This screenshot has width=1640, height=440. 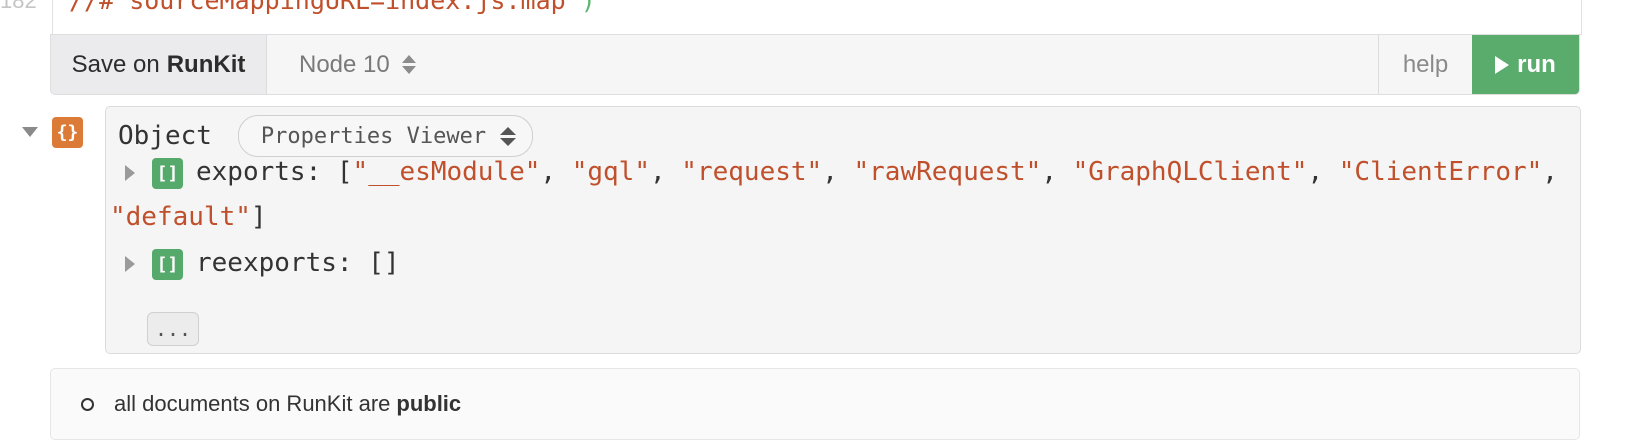 What do you see at coordinates (752, 172) in the screenshot?
I see `array-value: "request"` at bounding box center [752, 172].